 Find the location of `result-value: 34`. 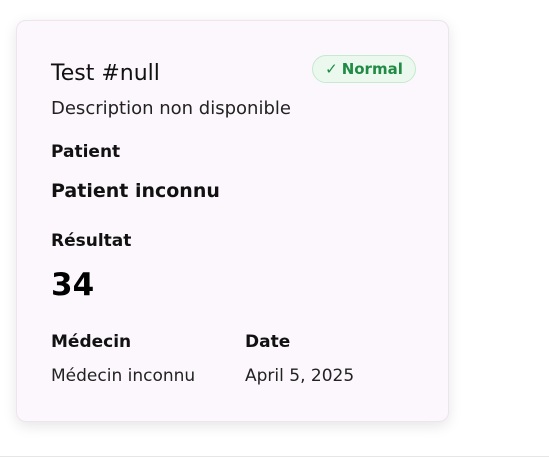

result-value: 34 is located at coordinates (73, 285).